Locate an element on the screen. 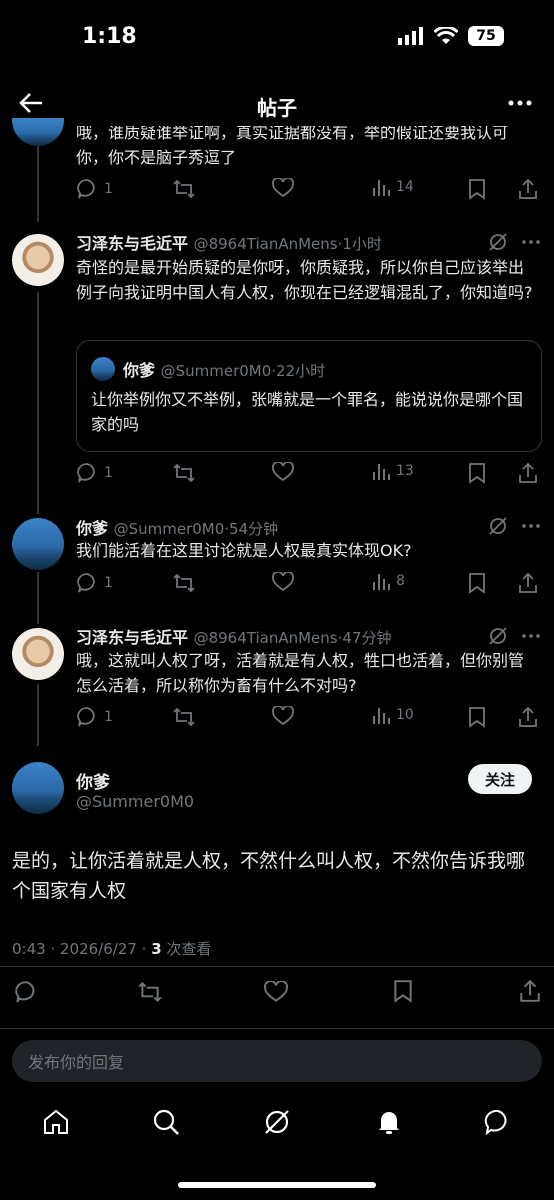  views-count: 10 is located at coordinates (405, 715).